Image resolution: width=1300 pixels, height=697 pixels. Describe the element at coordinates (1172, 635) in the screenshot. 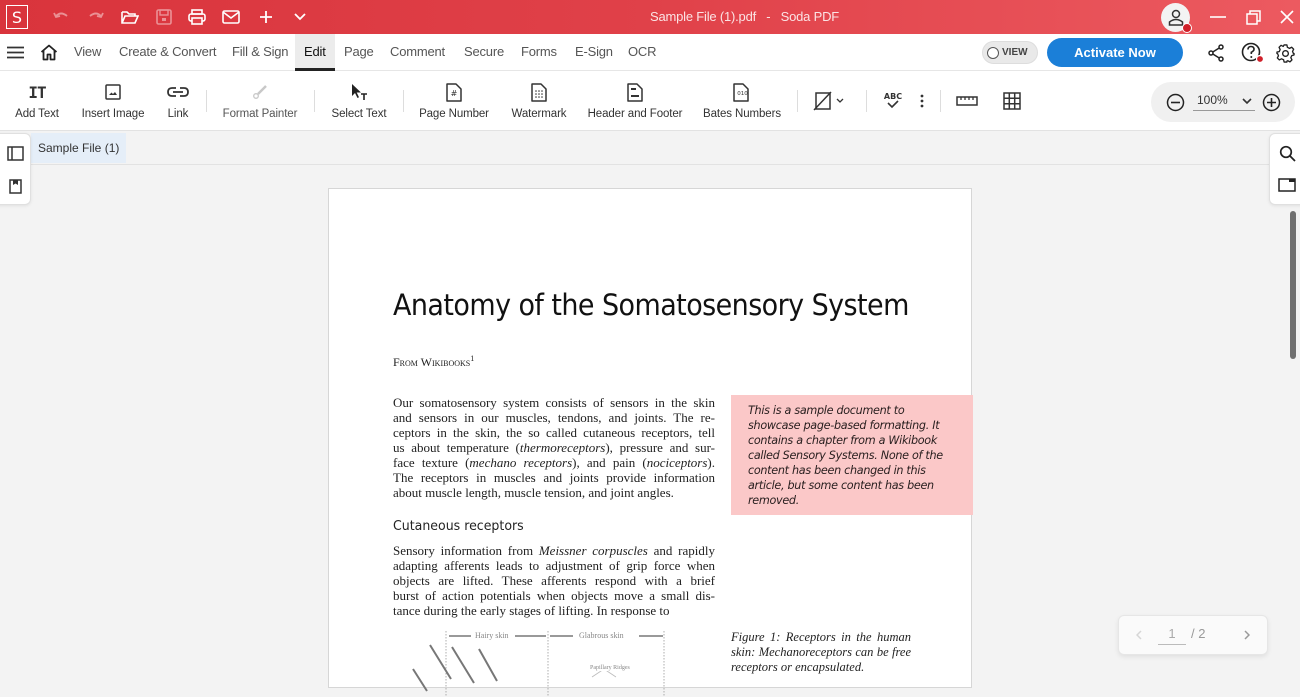

I see `current-page-input: 1` at that location.